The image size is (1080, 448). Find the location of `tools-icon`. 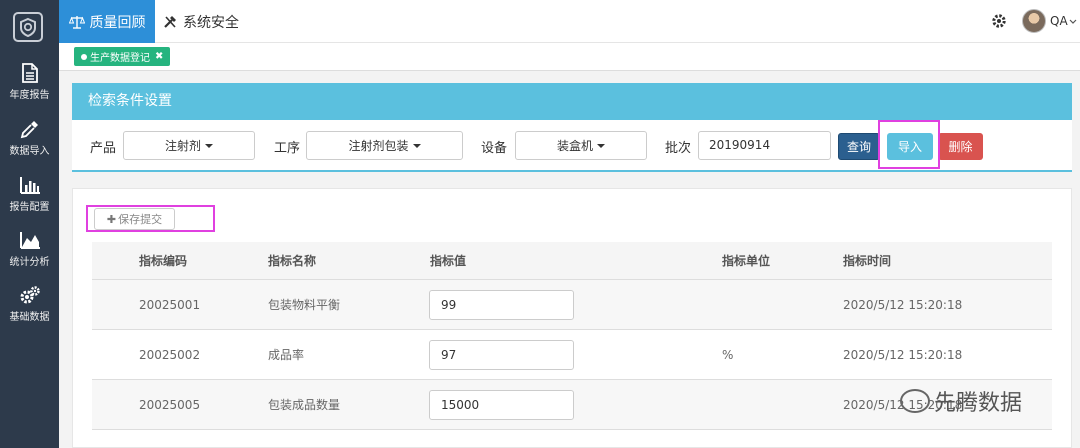

tools-icon is located at coordinates (170, 21).